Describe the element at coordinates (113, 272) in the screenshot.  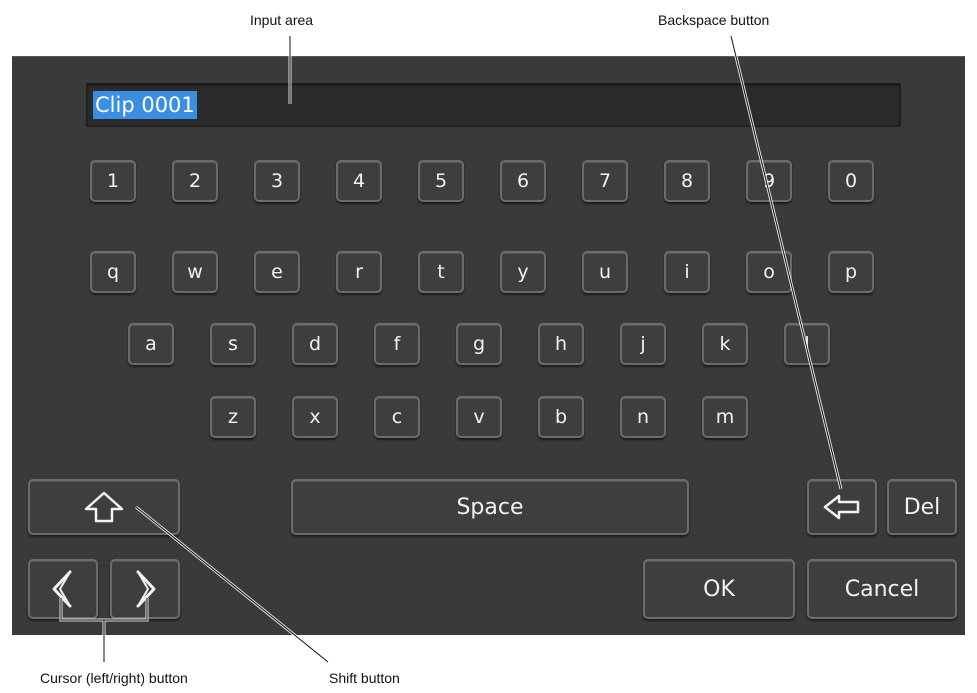
I see `key-q: q` at that location.